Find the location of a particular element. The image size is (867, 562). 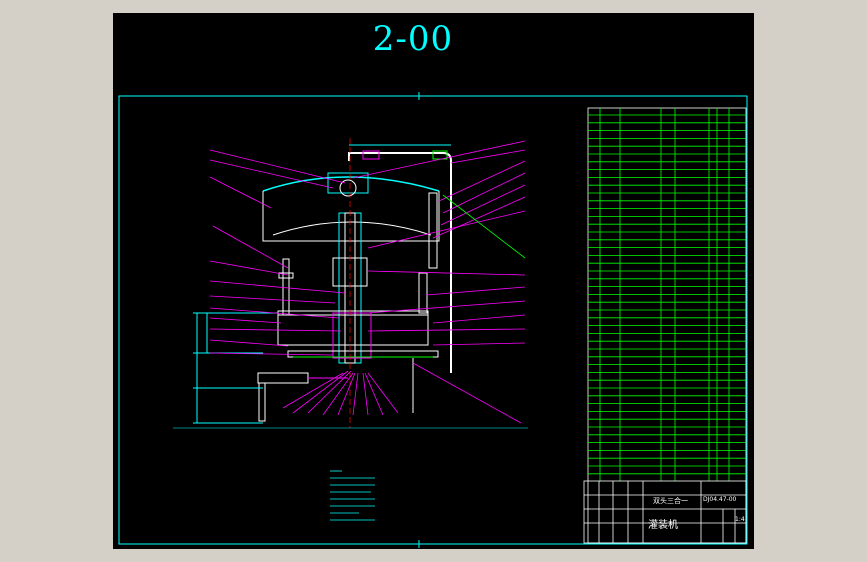

parts-list-table is located at coordinates (667, 325).